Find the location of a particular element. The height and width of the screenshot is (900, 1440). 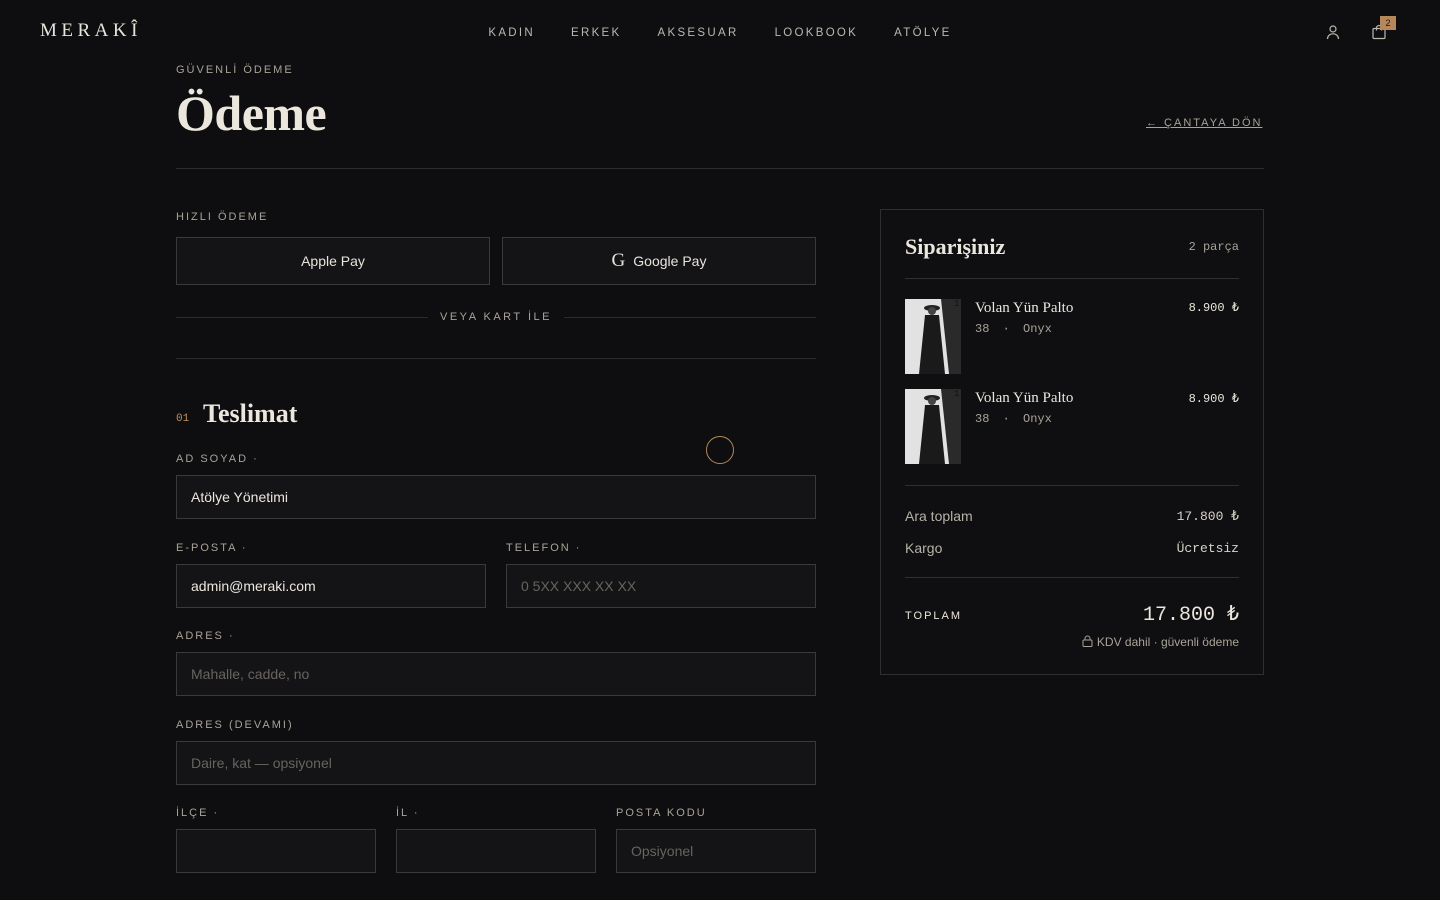

section-title-delivery: Teslimat is located at coordinates (250, 413).